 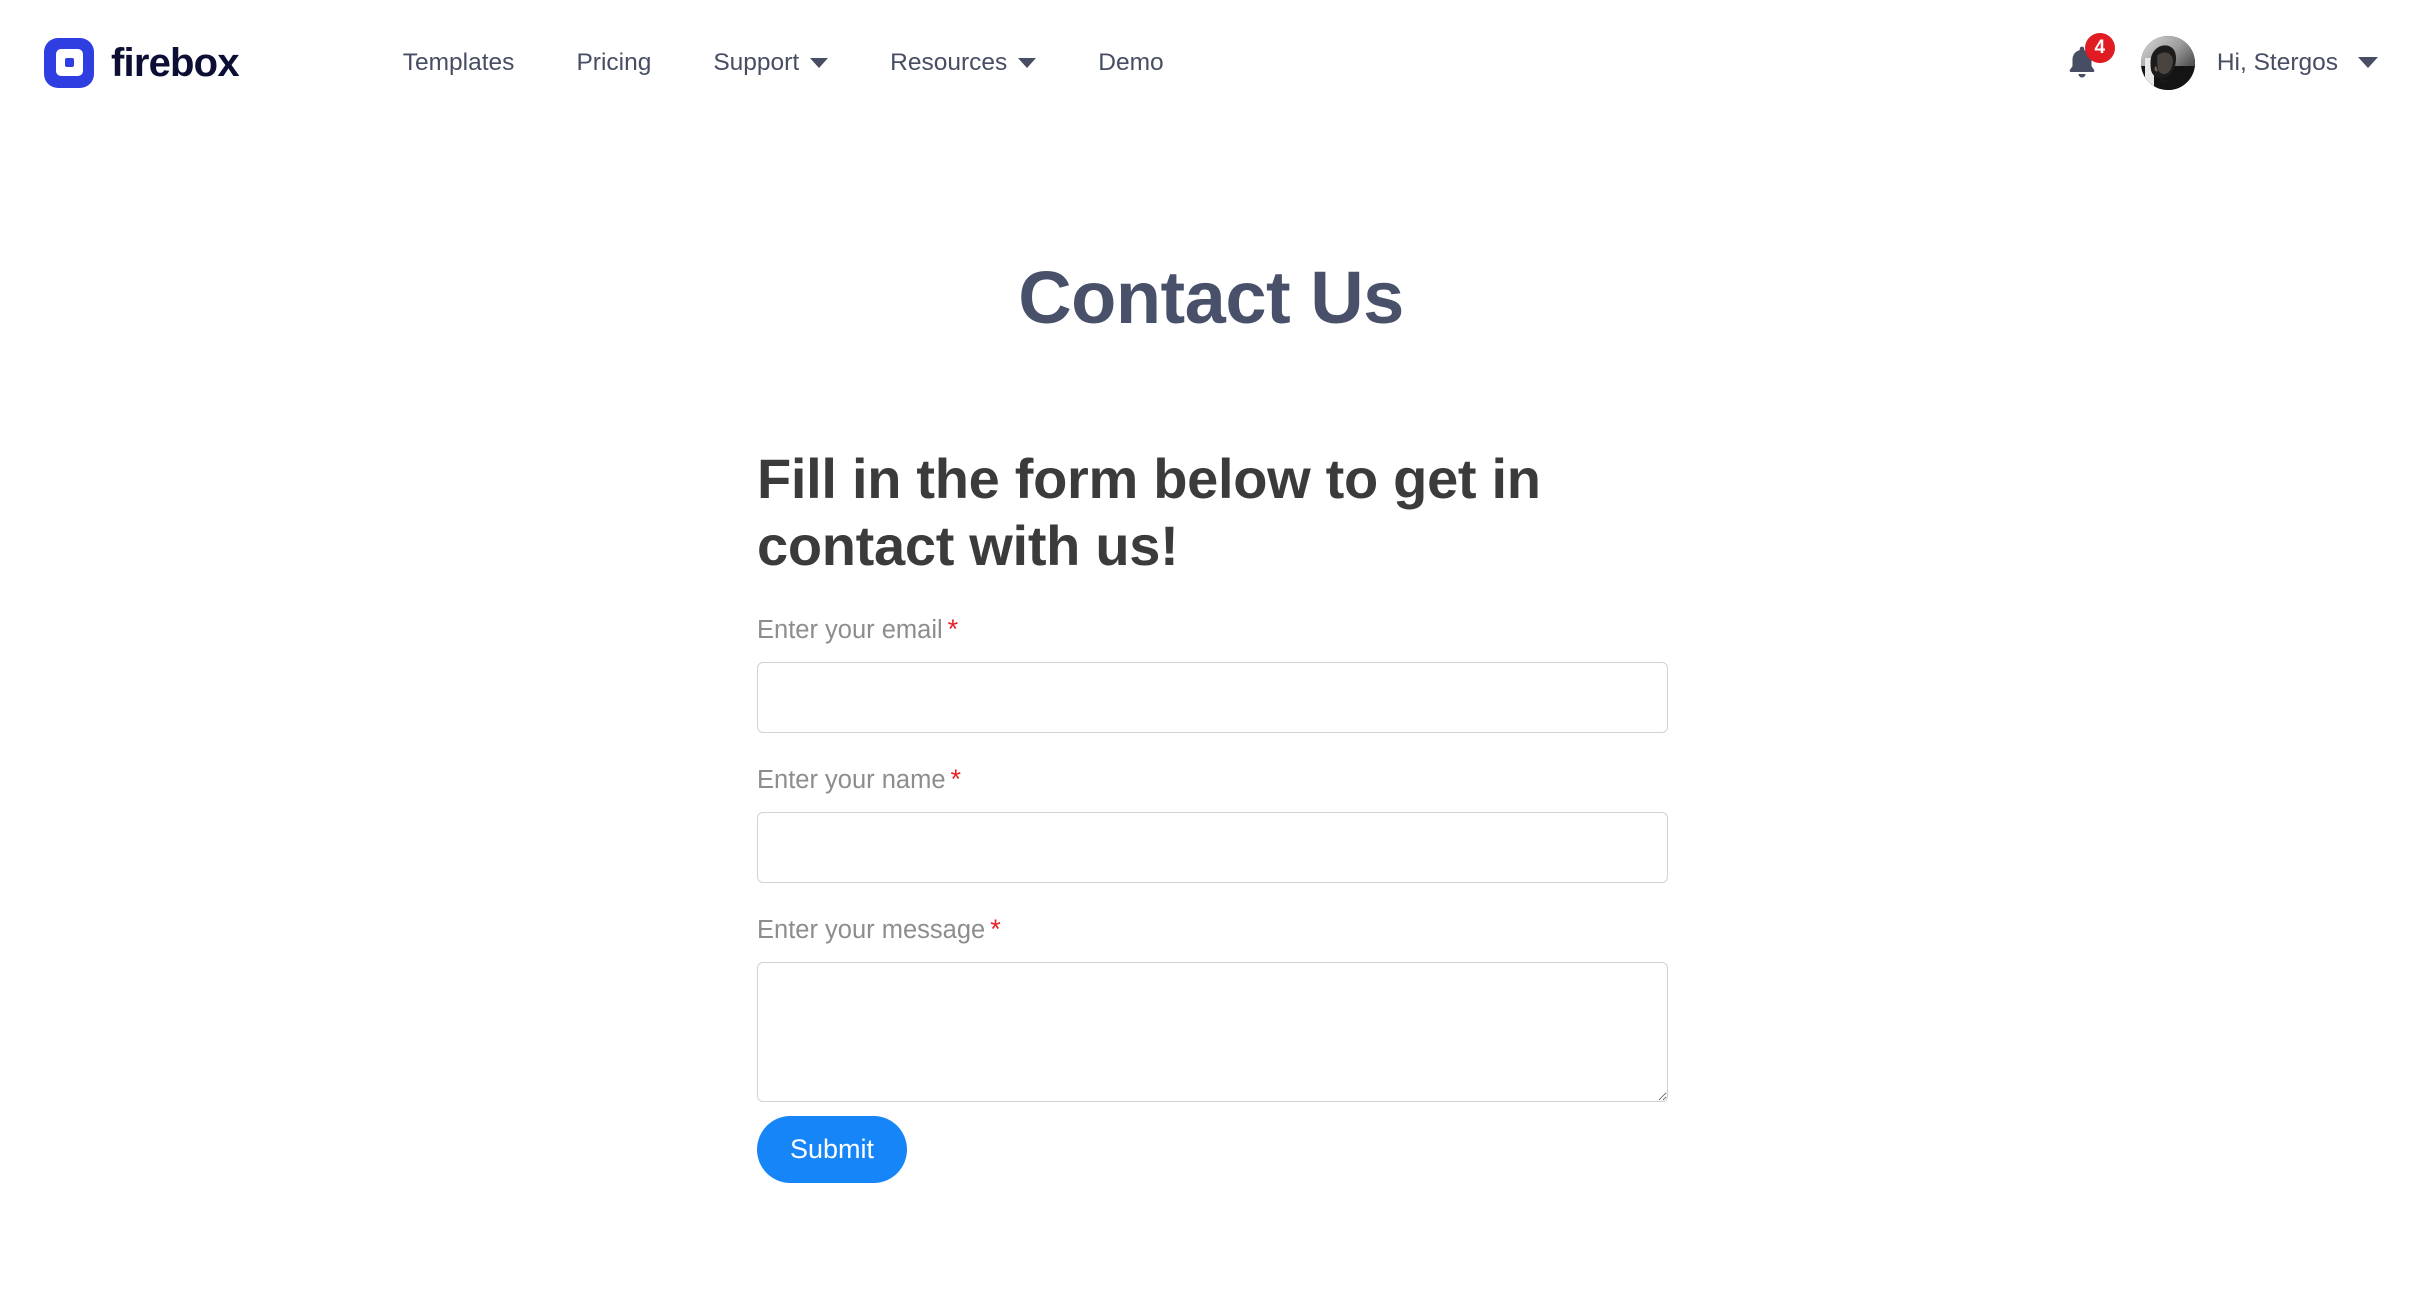 I want to click on field-name: Enter your name *, so click(x=1212, y=823).